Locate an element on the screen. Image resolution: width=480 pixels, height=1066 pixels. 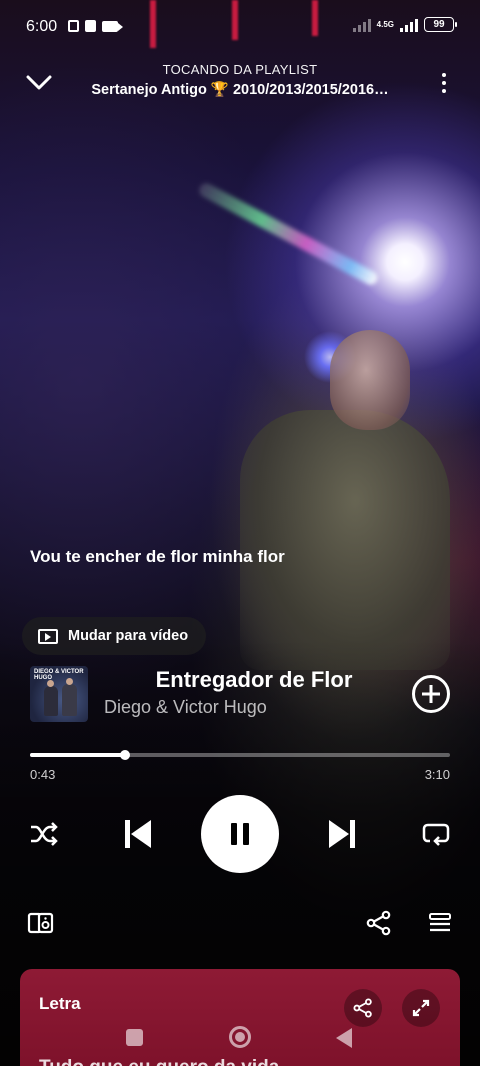
battery-icon: 99 is located at coordinates (440, 24).